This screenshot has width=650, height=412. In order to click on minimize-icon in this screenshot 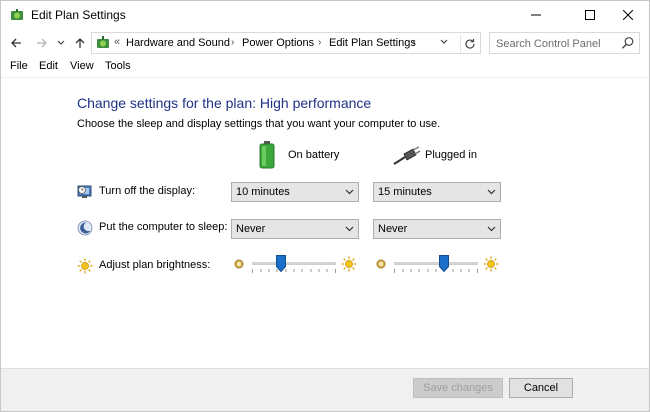, I will do `click(536, 15)`.